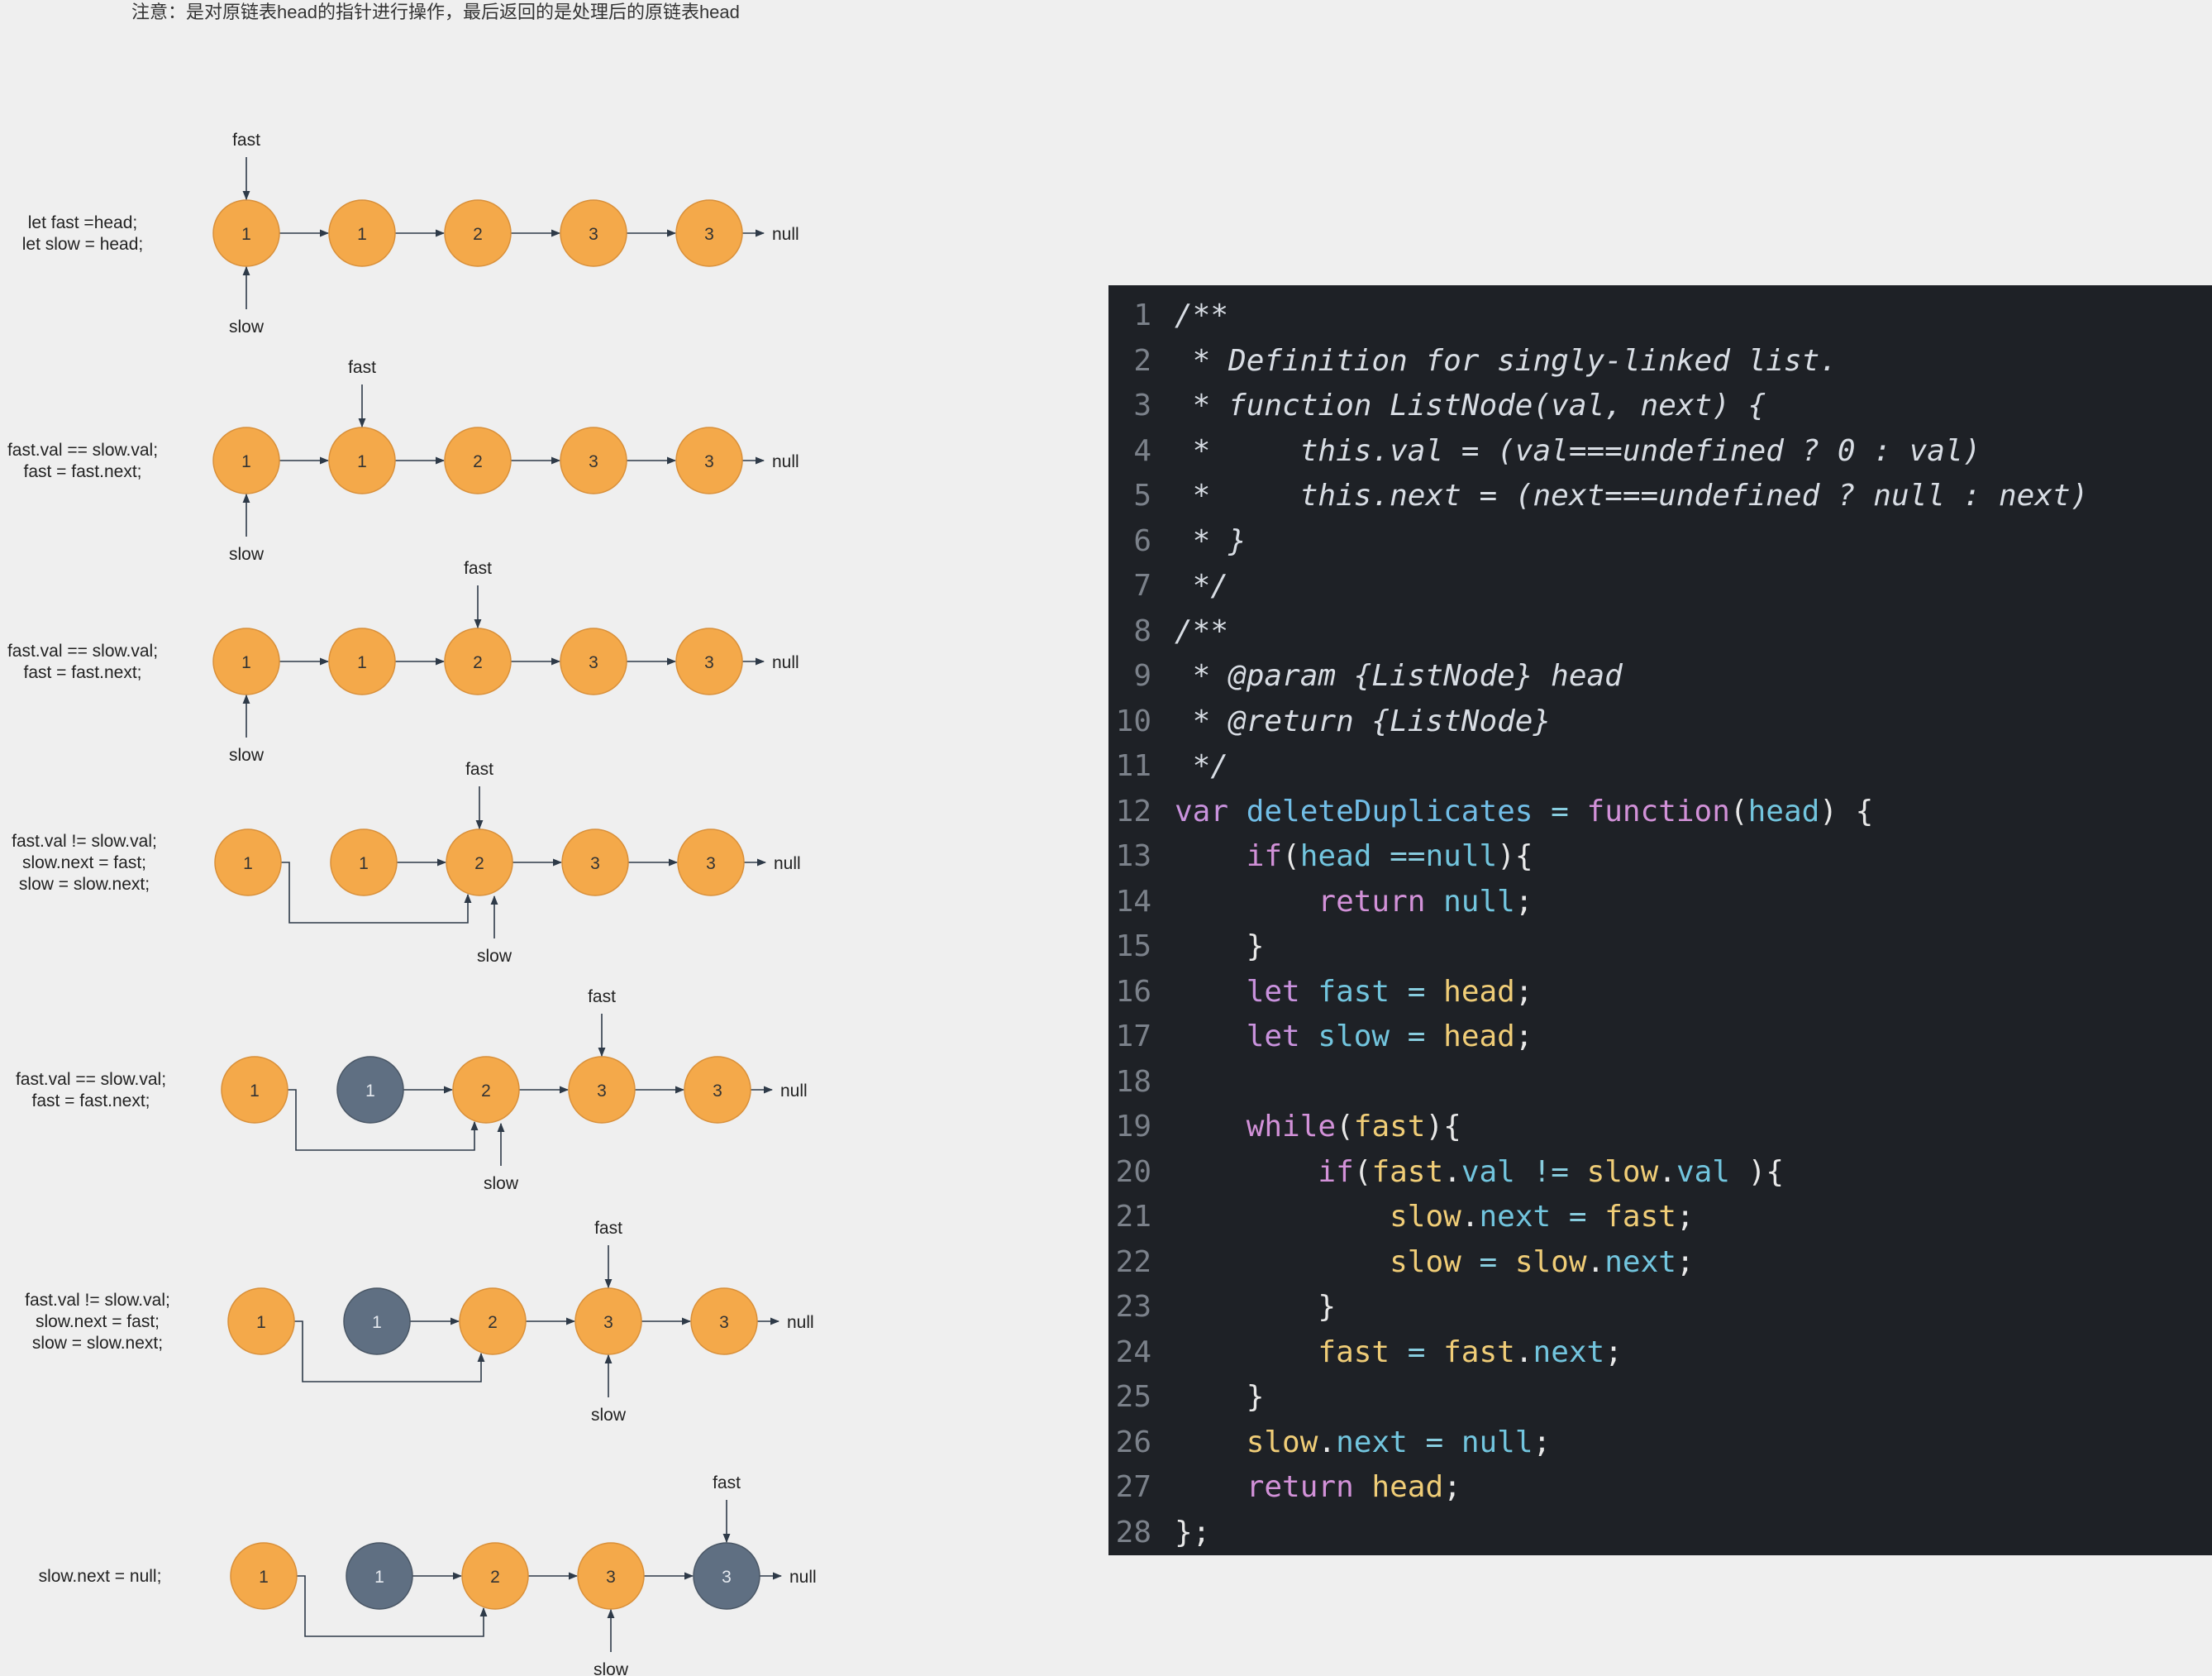 The height and width of the screenshot is (1676, 2212). Describe the element at coordinates (1354, 992) in the screenshot. I see `code-text: let fast = head;` at that location.